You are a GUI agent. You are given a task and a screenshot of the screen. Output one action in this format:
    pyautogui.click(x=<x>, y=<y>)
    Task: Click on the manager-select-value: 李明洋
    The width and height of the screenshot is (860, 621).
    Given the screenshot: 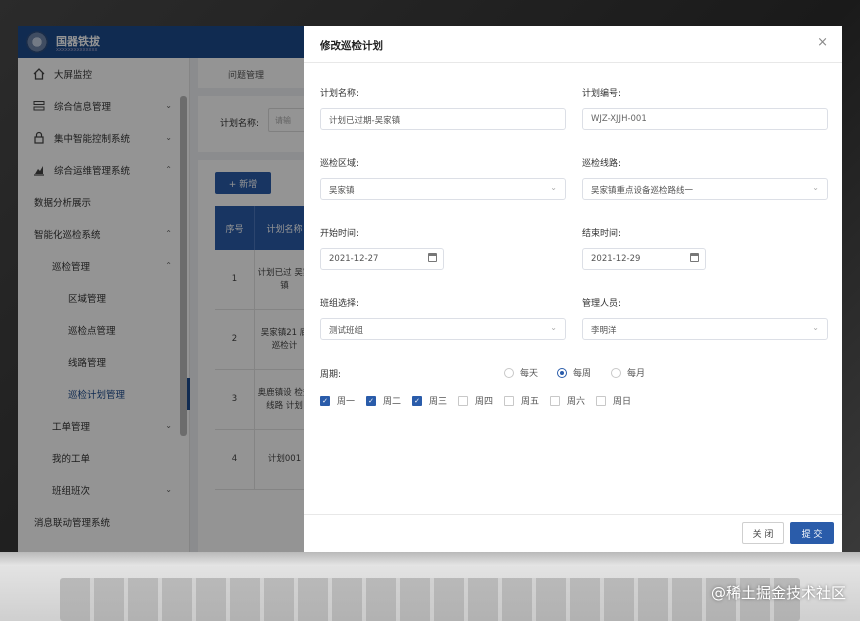 What is the action you would take?
    pyautogui.click(x=604, y=331)
    